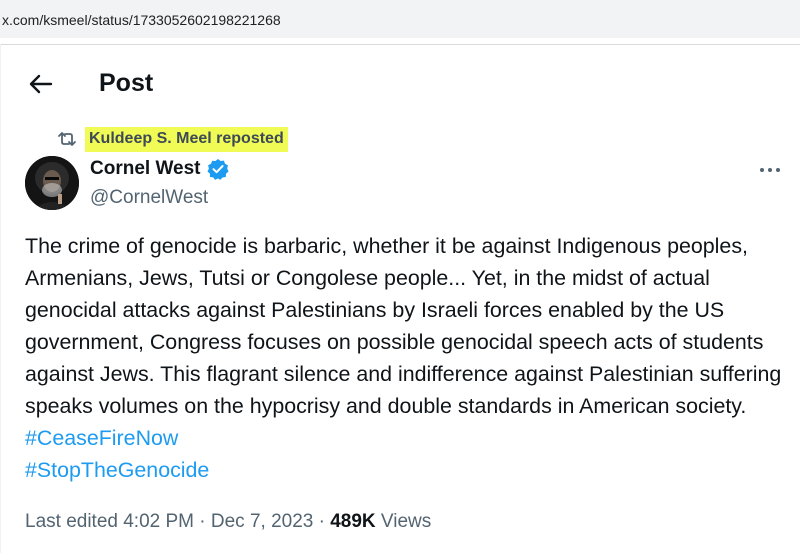  I want to click on author-handle: @CornelWest, so click(149, 198).